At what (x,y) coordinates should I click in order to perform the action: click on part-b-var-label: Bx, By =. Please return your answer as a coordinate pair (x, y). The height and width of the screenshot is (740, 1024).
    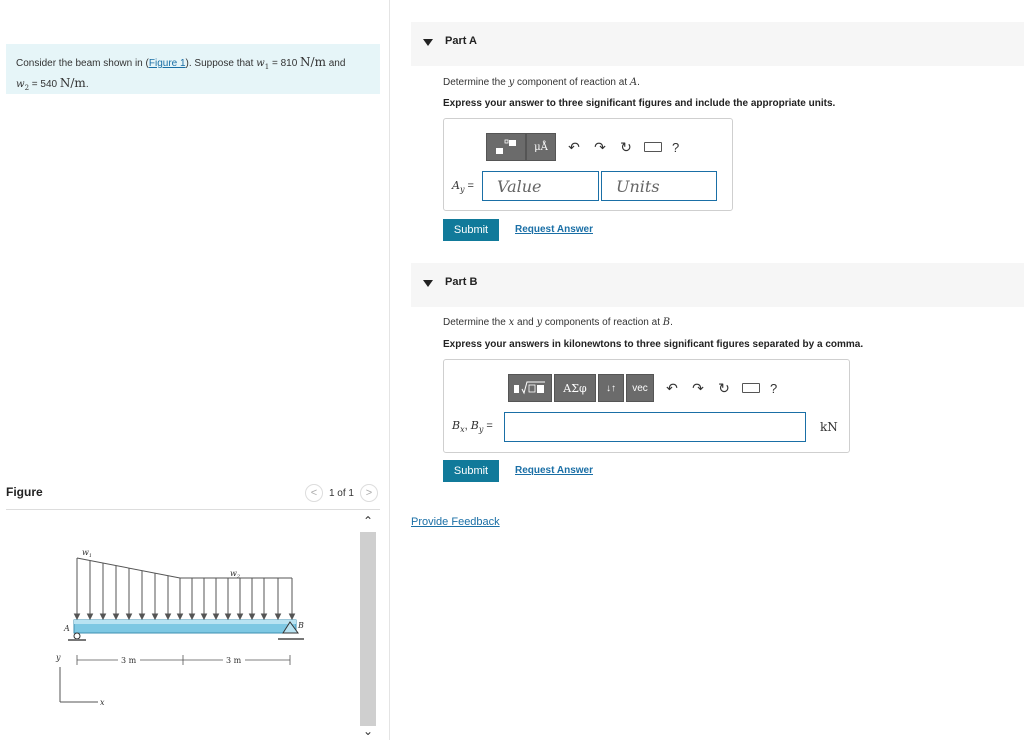
    Looking at the image, I should click on (472, 426).